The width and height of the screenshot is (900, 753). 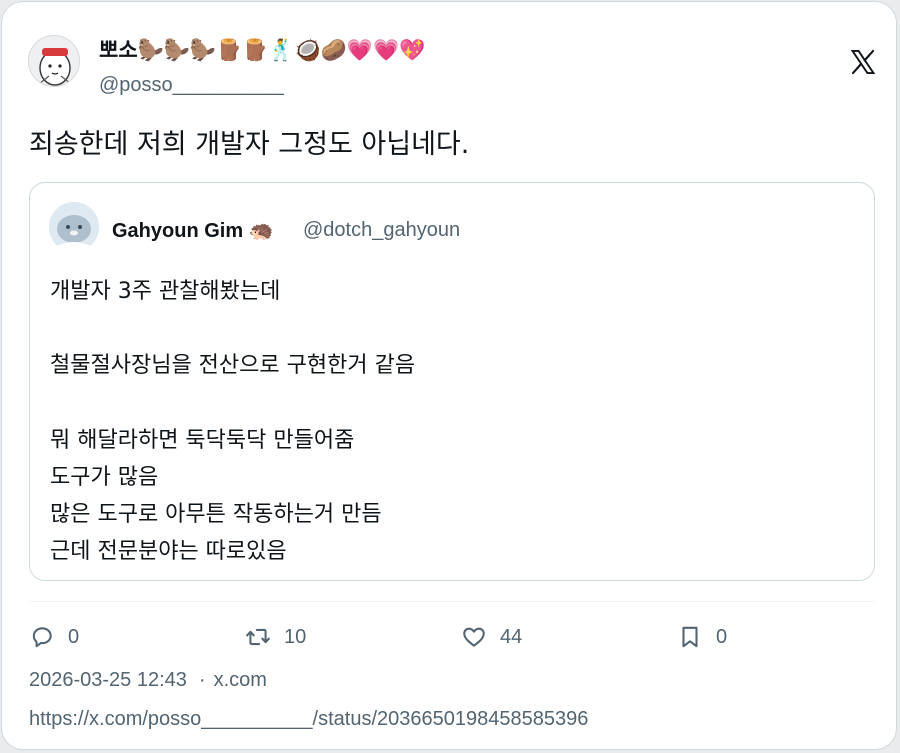 I want to click on author-display-name: 뽀소🦫🦫🦫🪵🪵🕺🥥🥔💗💗💖, so click(x=262, y=49).